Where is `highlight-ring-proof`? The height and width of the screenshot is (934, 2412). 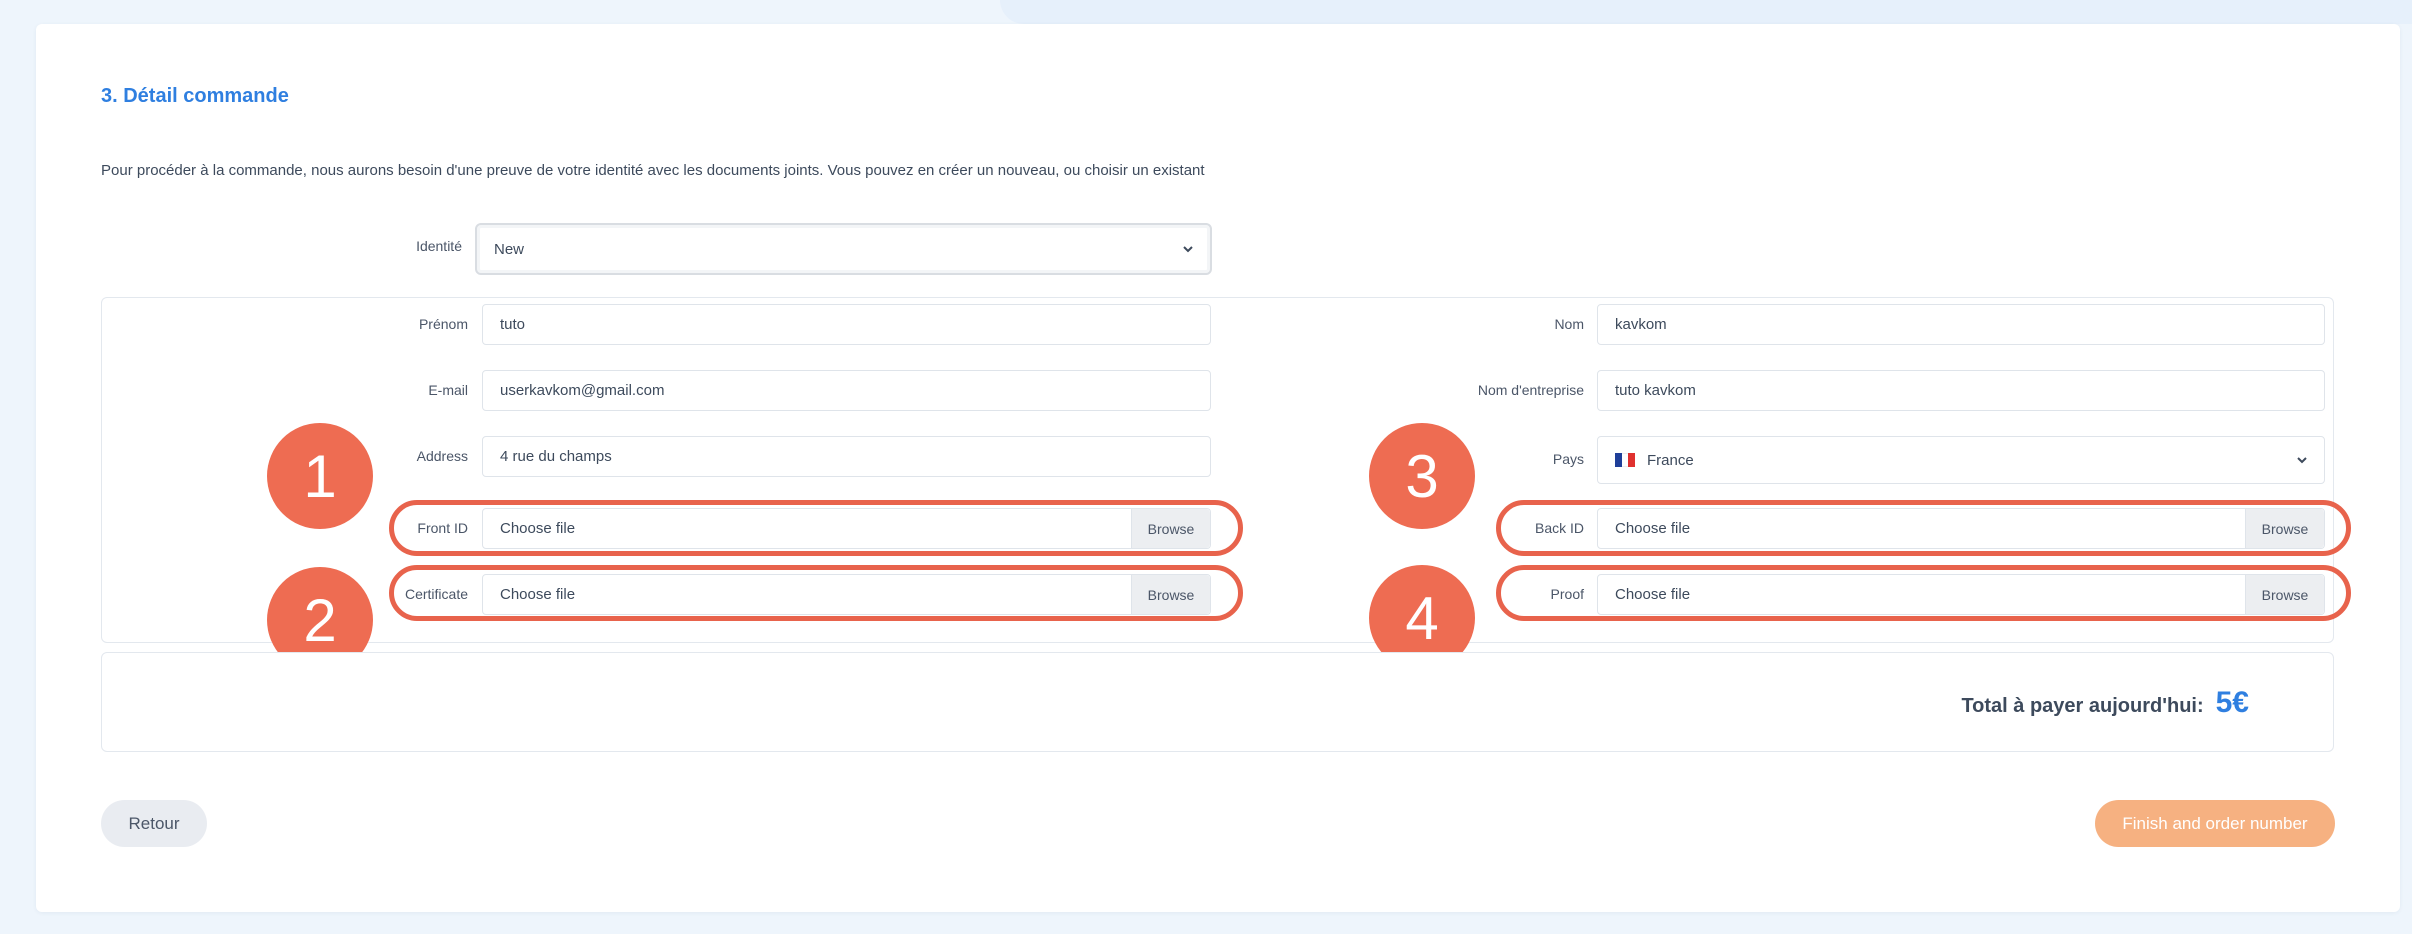
highlight-ring-proof is located at coordinates (1923, 593).